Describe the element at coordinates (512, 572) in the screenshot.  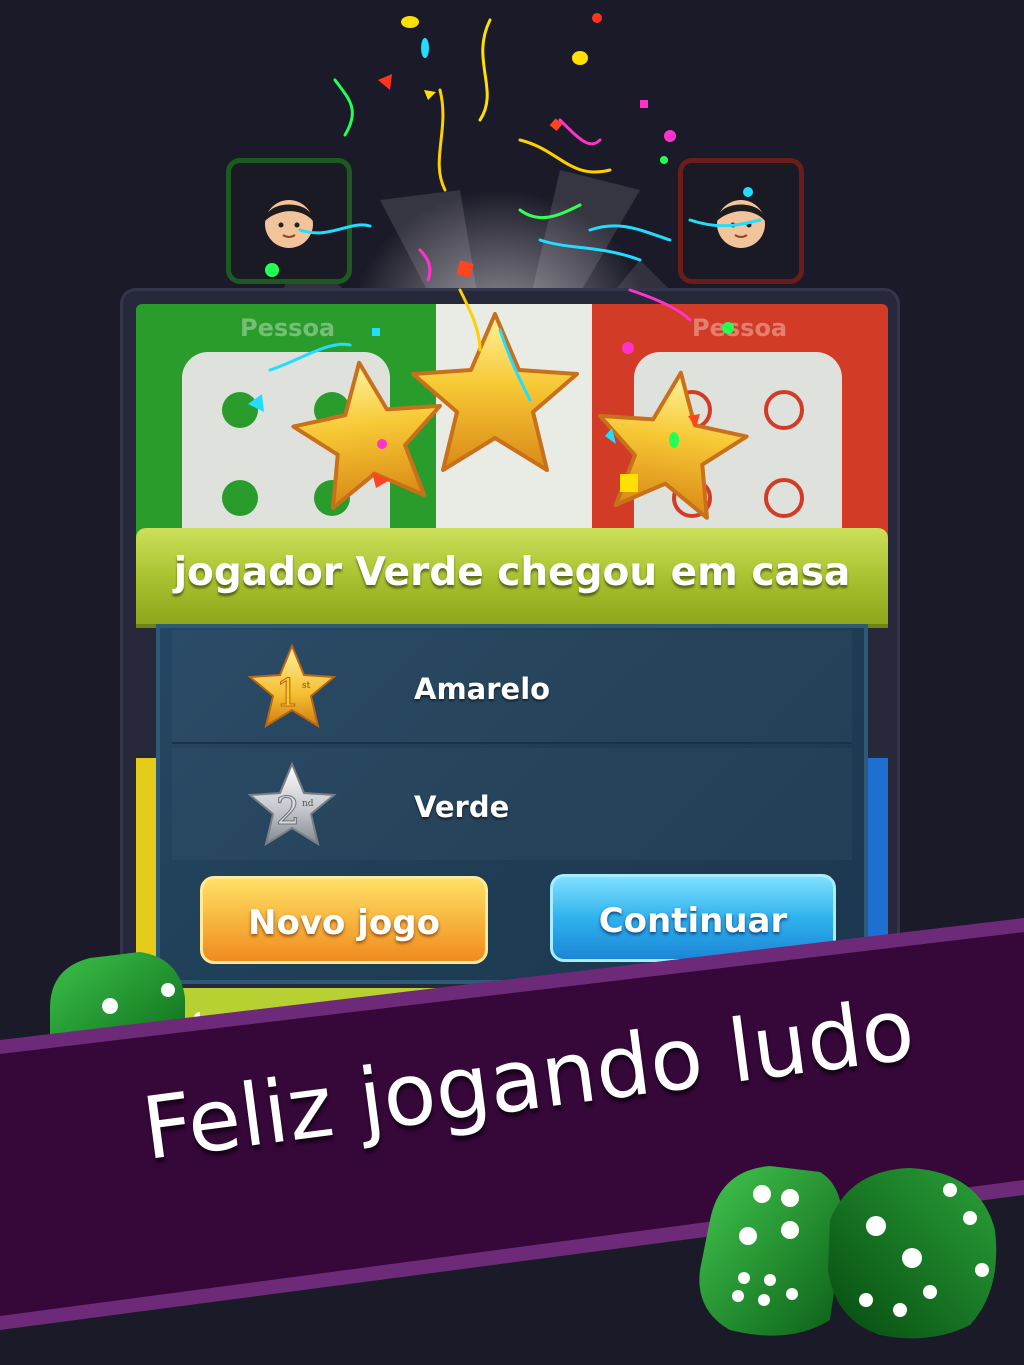
I see `result-title: jogador Verde chegou em casa` at that location.